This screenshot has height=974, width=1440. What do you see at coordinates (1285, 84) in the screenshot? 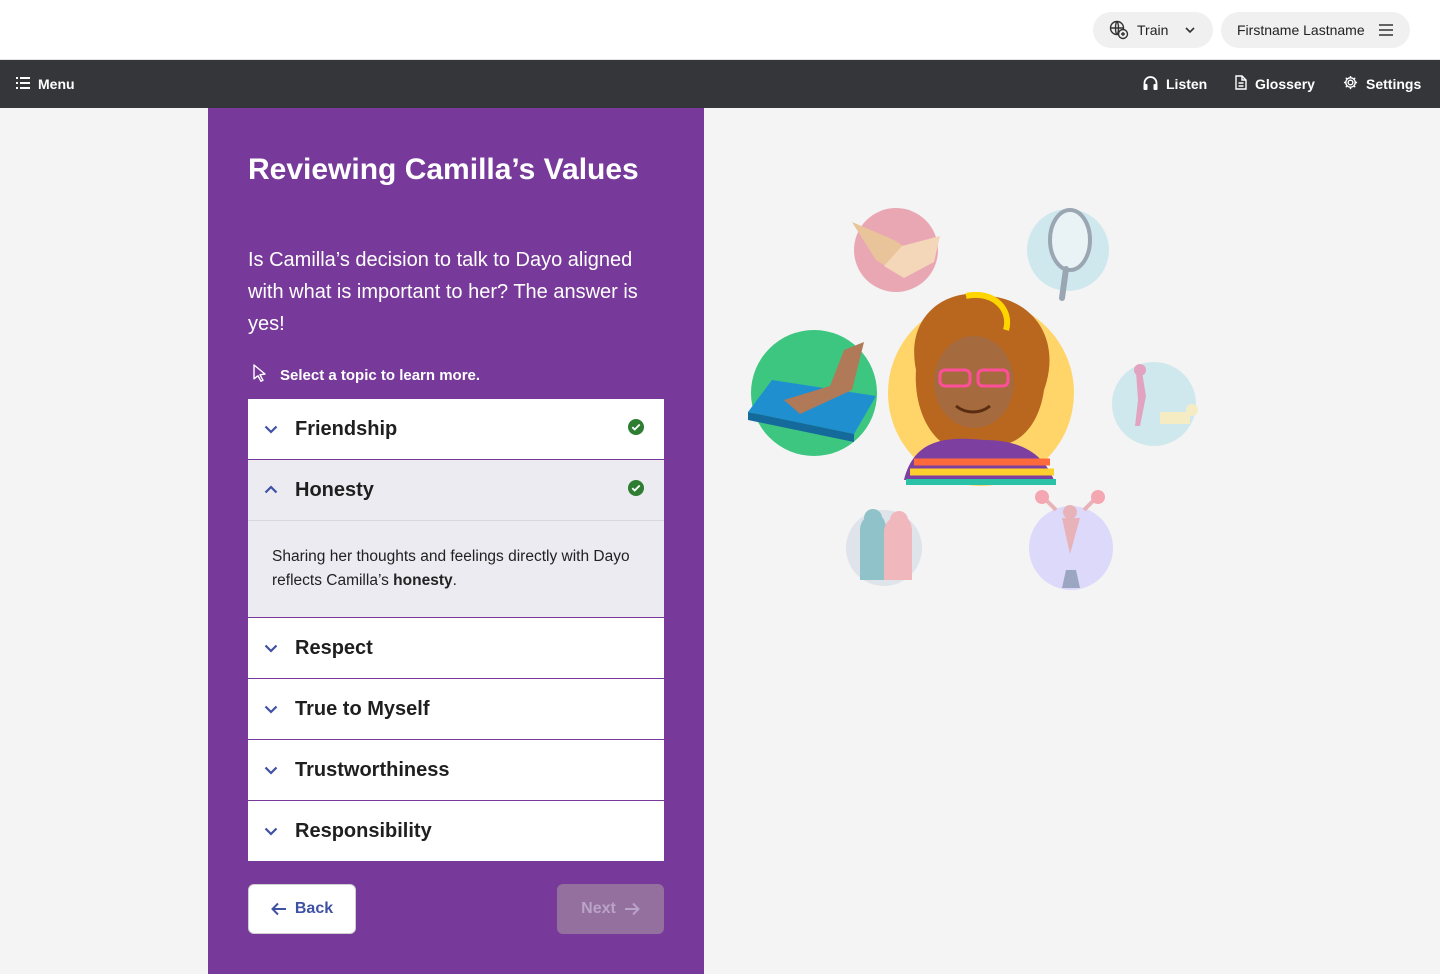
I see `glossary-label: Glossery` at bounding box center [1285, 84].